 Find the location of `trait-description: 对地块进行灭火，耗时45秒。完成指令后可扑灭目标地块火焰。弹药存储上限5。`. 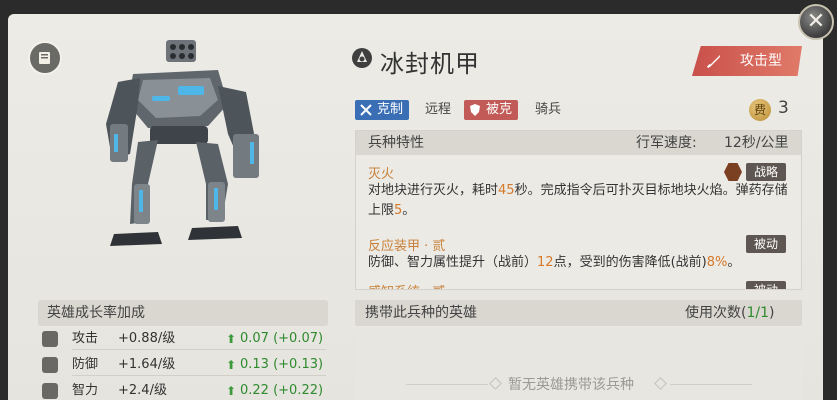

trait-description: 对地块进行灭火，耗时45秒。完成指令后可扑灭目标地块火焰。弹药存储上限5。 is located at coordinates (580, 201).